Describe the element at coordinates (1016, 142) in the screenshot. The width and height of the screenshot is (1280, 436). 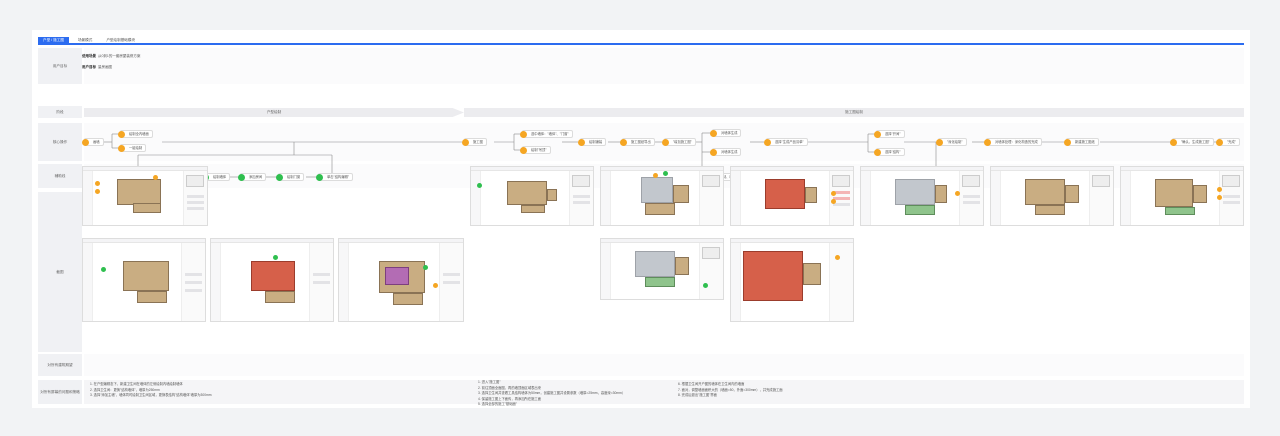
I see `node-label: 对墙体处理：深化构造的完成` at that location.